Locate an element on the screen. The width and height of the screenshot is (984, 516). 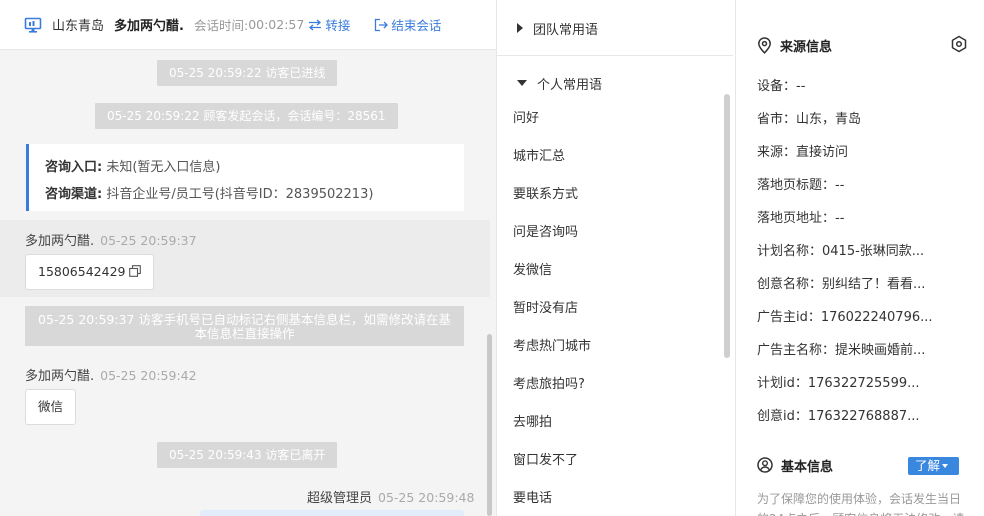
system-message: 05-25 20:59:22 顾客发起会话，会话编号：28561 is located at coordinates (246, 116).